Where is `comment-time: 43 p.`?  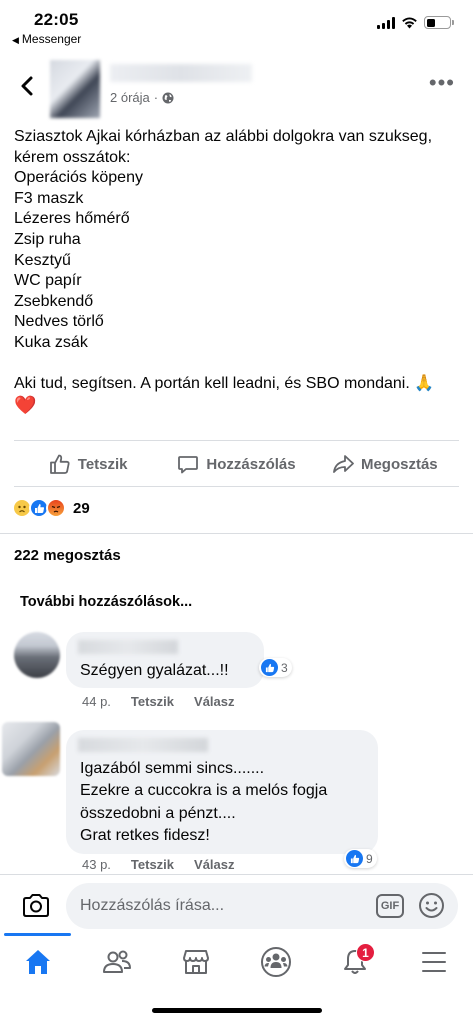
comment-time: 43 p. is located at coordinates (96, 864).